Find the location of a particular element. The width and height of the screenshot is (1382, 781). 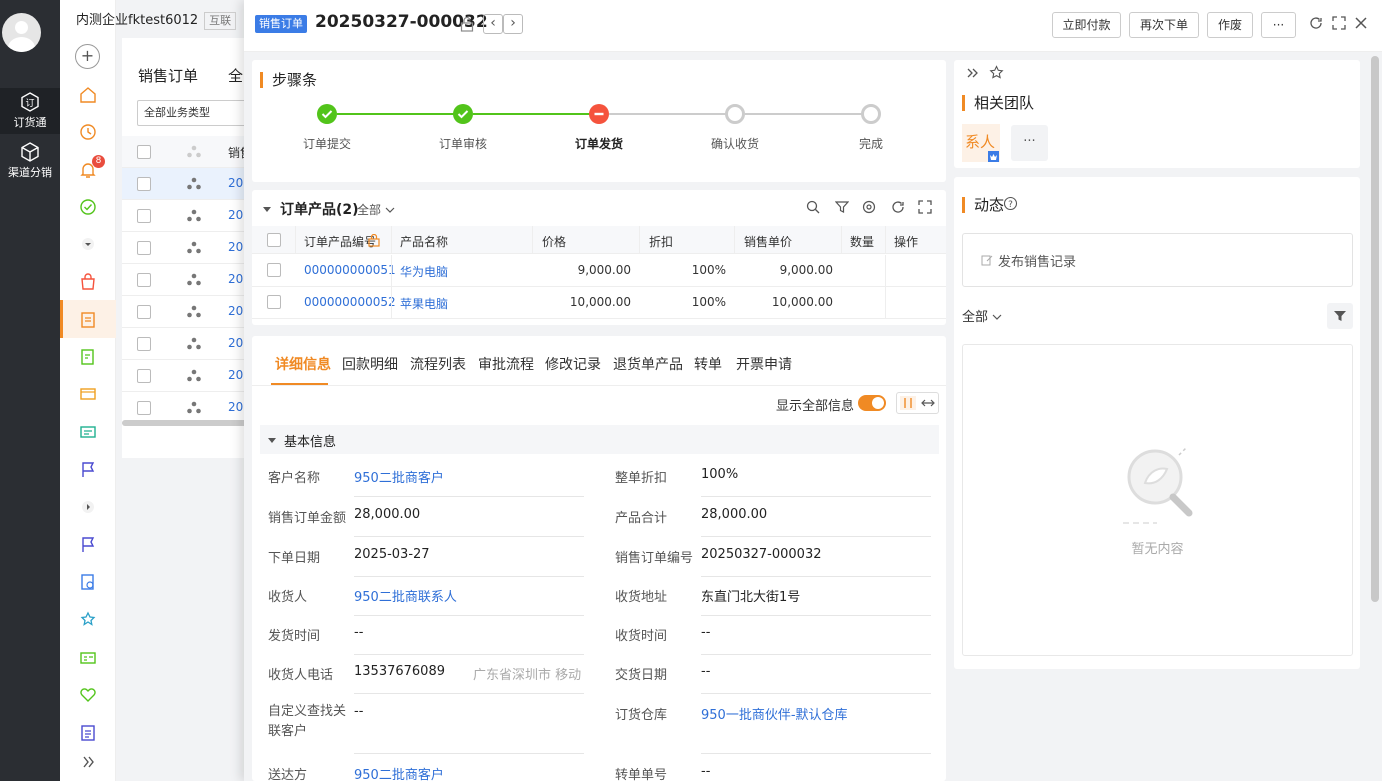

bag-icon is located at coordinates (88, 282).